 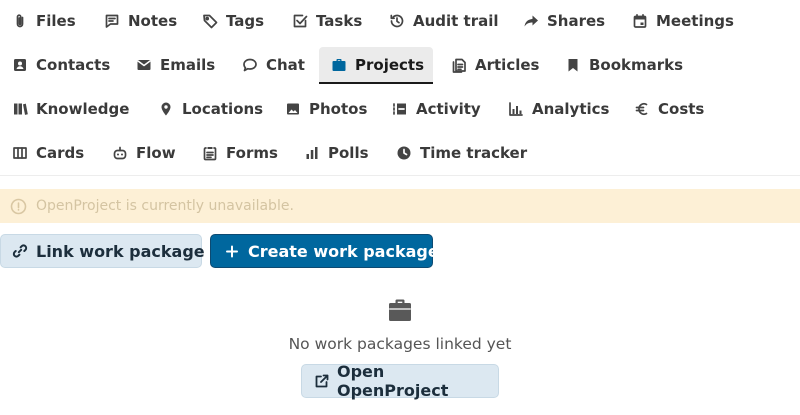 What do you see at coordinates (573, 65) in the screenshot?
I see `bookmark-icon` at bounding box center [573, 65].